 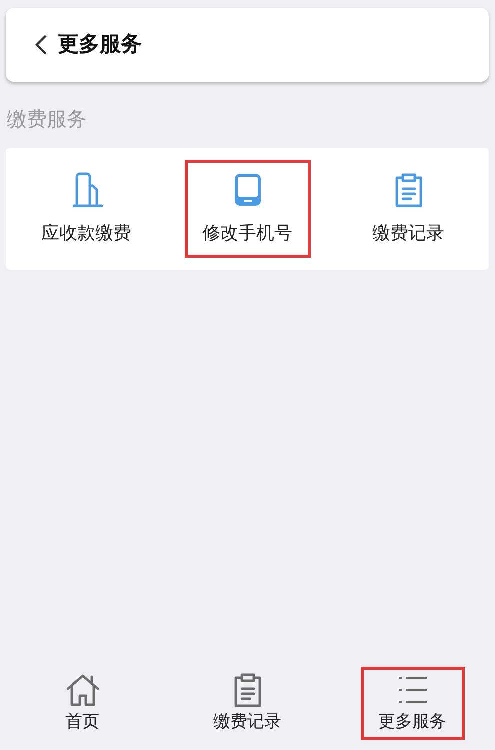 What do you see at coordinates (248, 703) in the screenshot?
I see `tab-item: 缴费记录` at bounding box center [248, 703].